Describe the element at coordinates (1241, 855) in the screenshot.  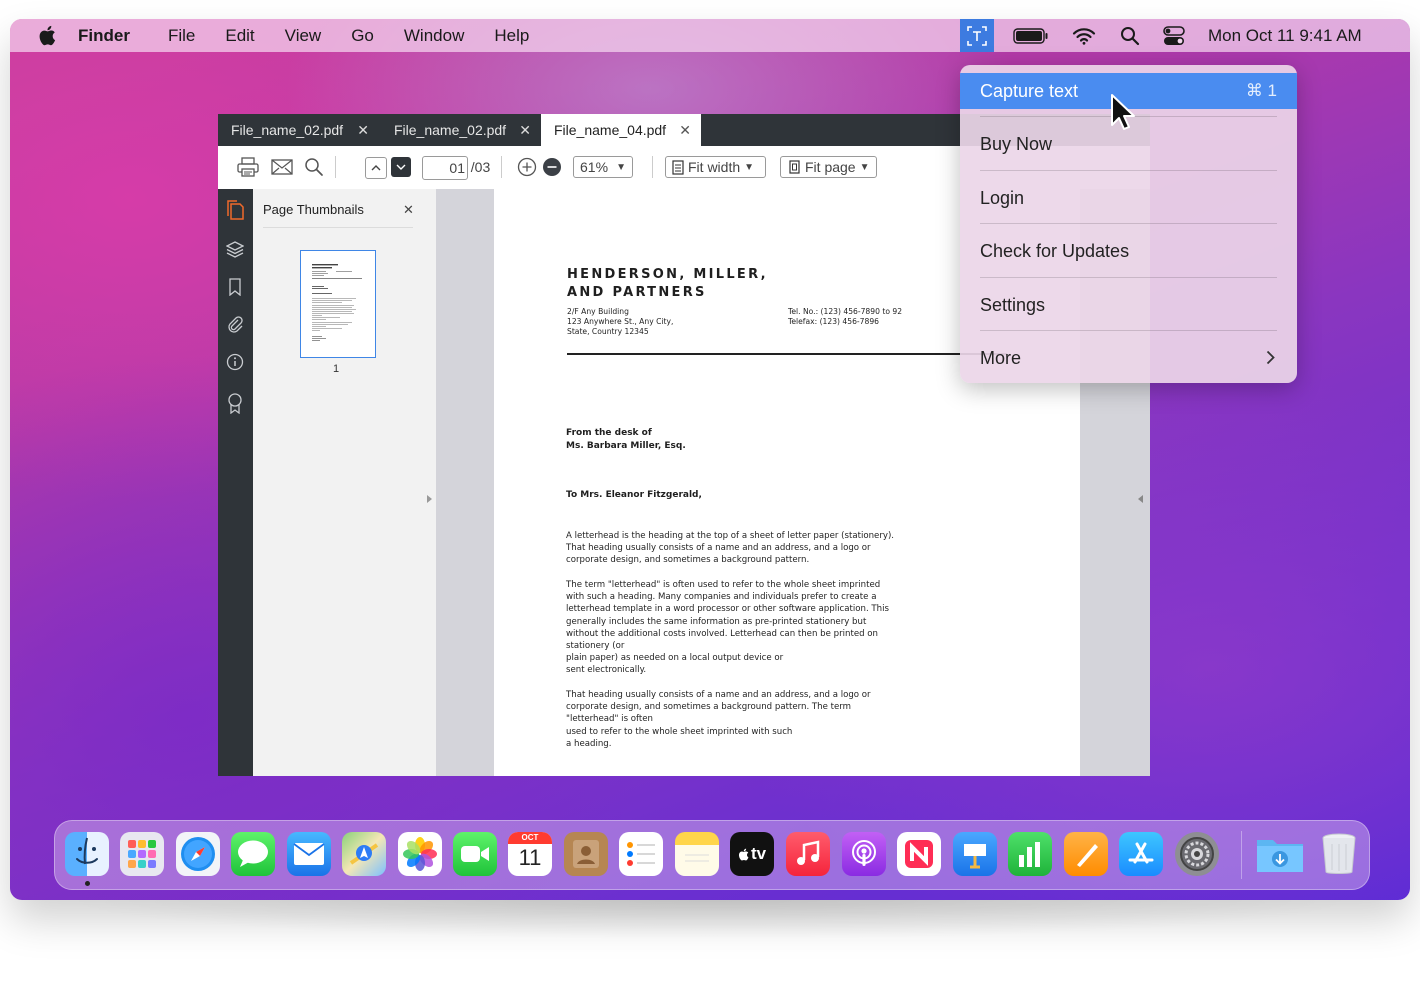
I see `dock-divider` at that location.